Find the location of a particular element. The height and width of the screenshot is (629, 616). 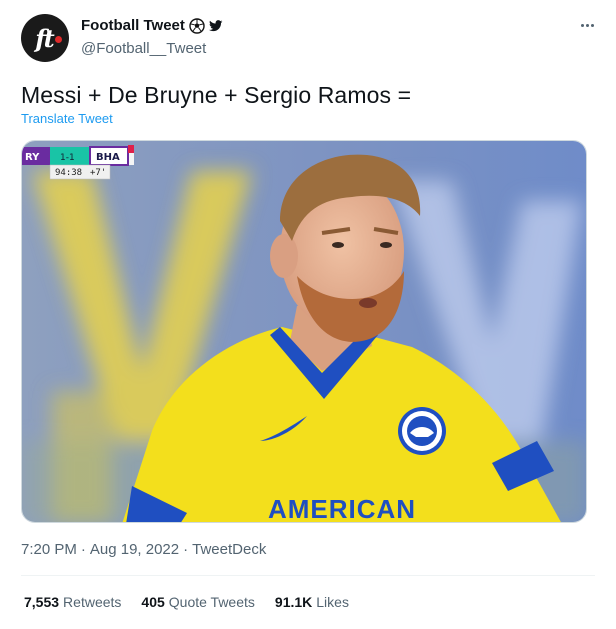

twitter-bird-icon is located at coordinates (215, 25).